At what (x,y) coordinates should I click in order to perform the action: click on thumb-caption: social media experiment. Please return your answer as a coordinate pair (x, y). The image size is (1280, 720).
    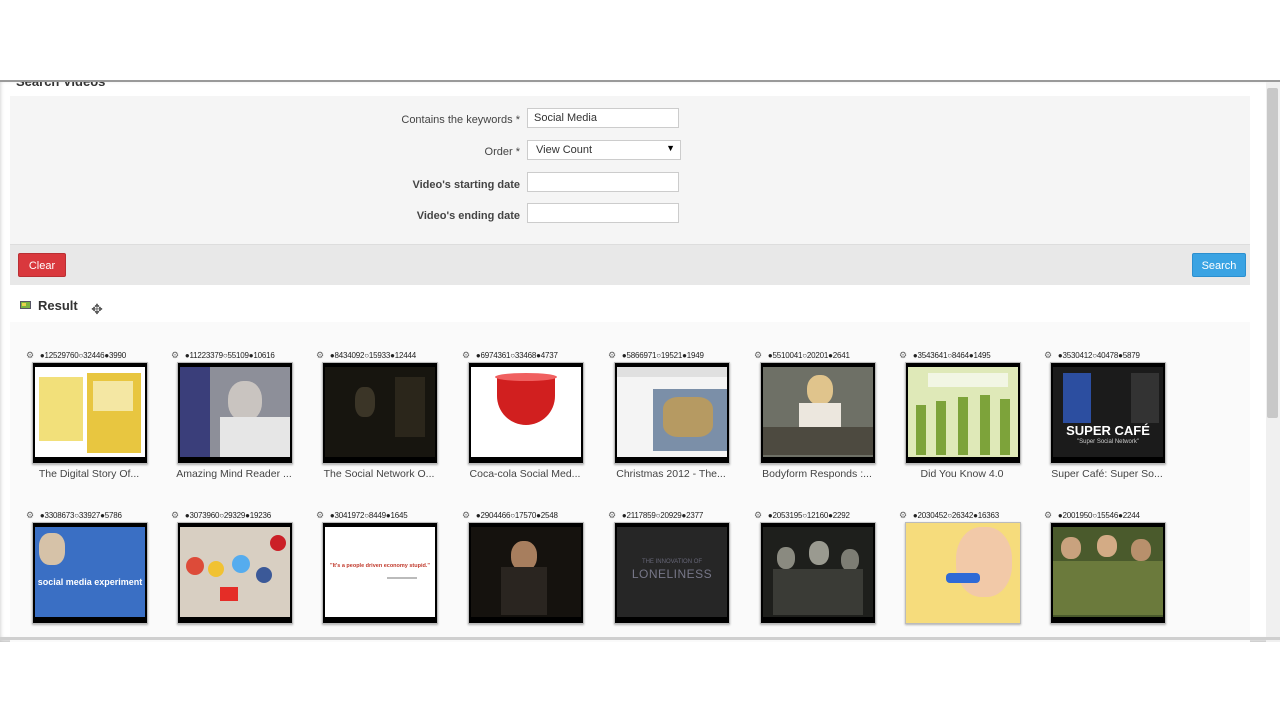
    Looking at the image, I should click on (90, 582).